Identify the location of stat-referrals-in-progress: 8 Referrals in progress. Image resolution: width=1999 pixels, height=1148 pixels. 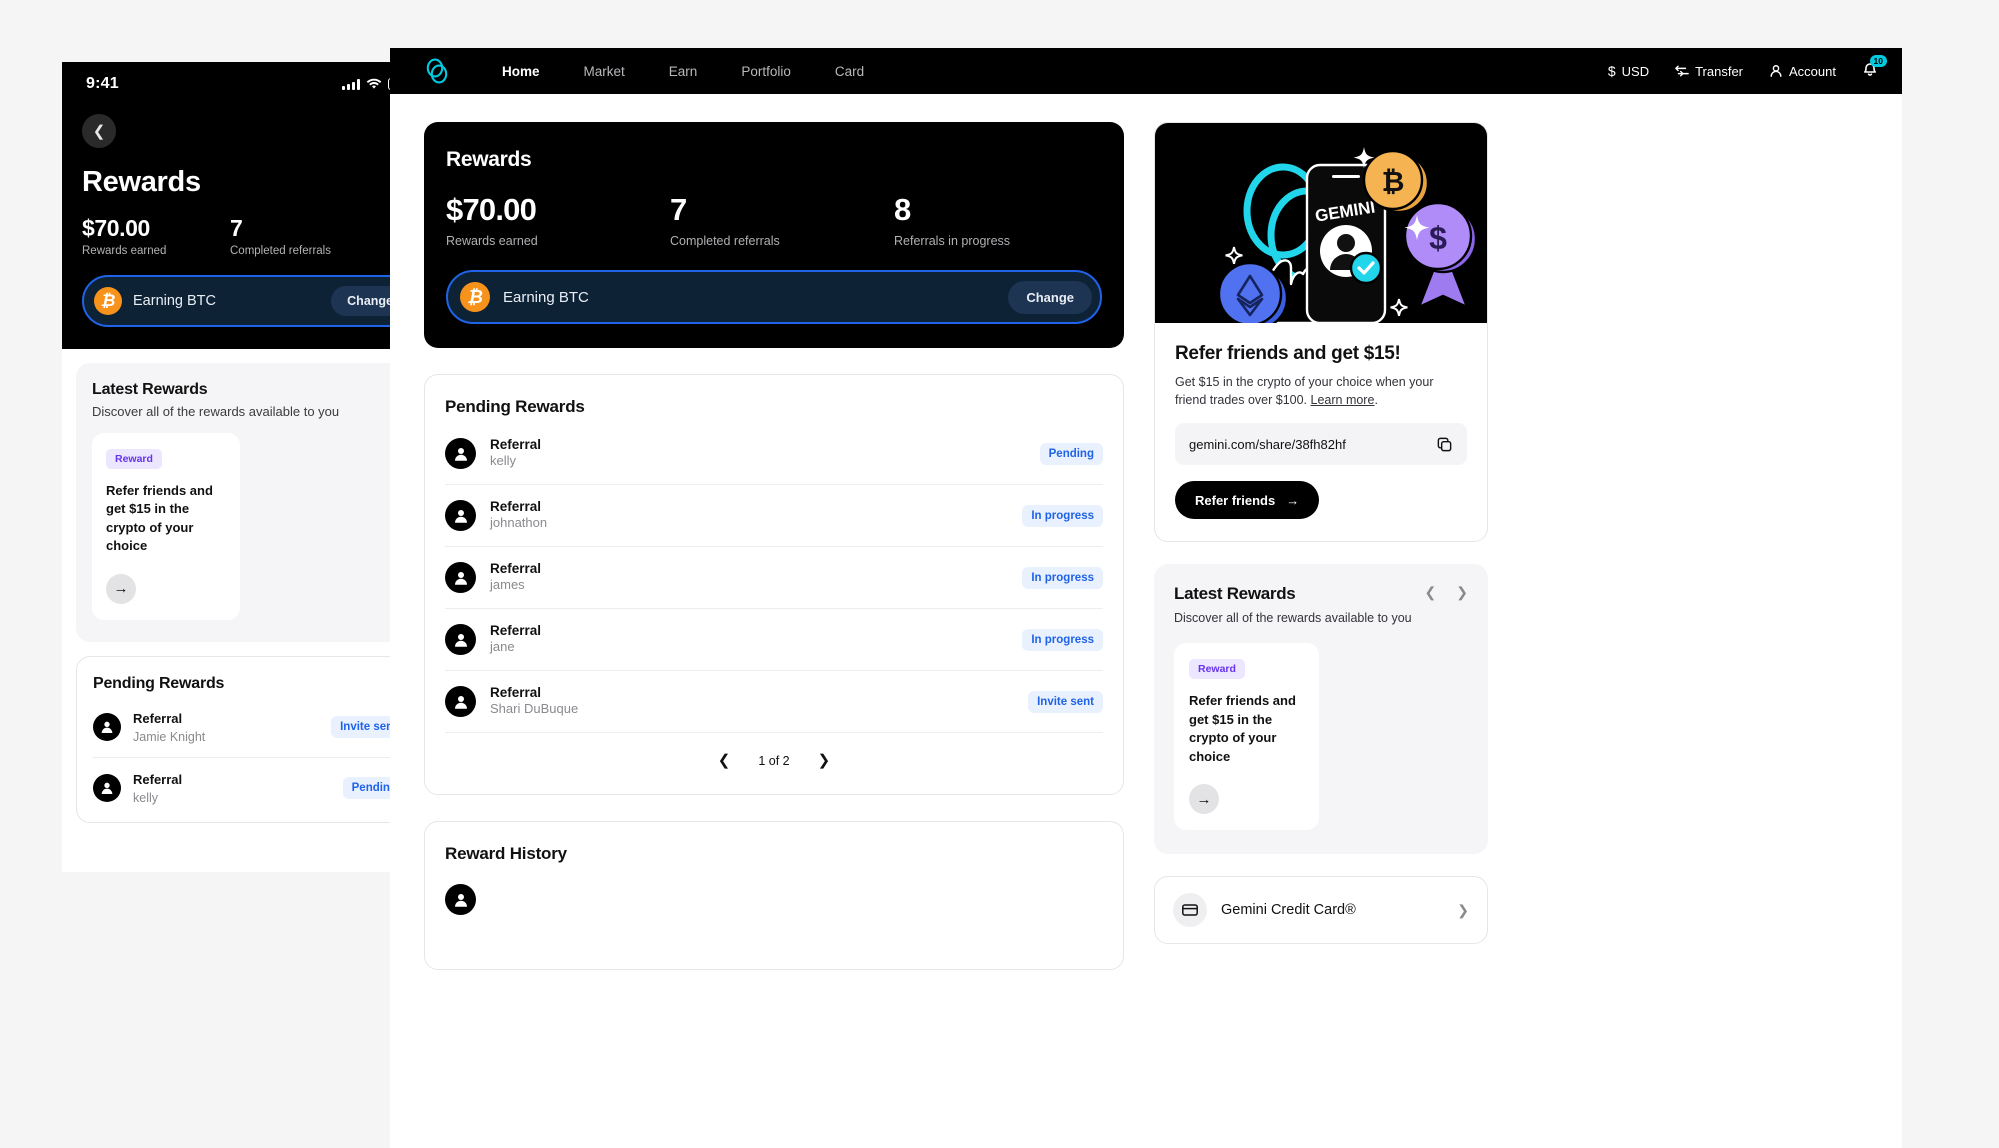
(1006, 220).